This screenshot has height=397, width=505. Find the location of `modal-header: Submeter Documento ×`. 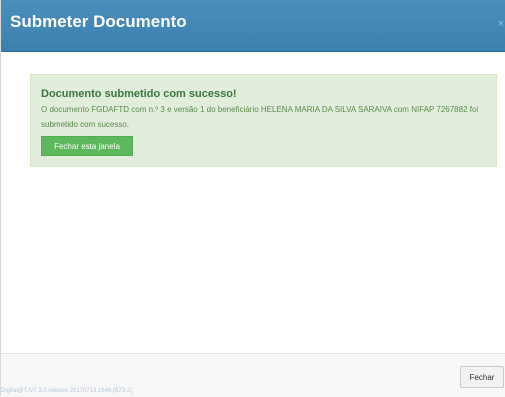

modal-header: Submeter Documento × is located at coordinates (253, 26).